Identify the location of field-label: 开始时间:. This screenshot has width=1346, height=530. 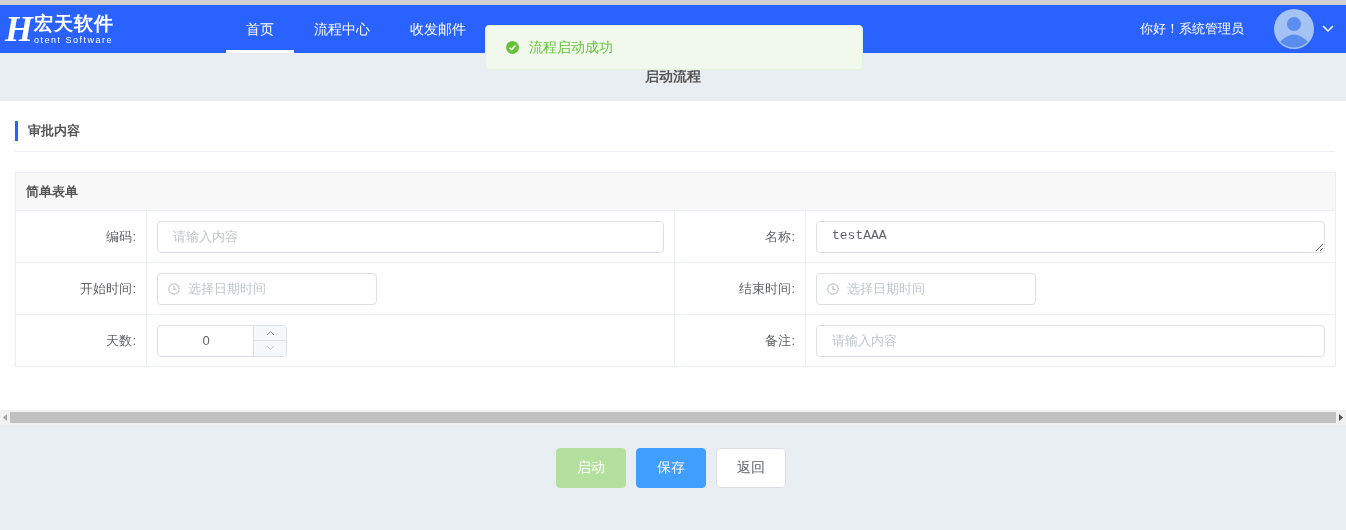
(81, 288).